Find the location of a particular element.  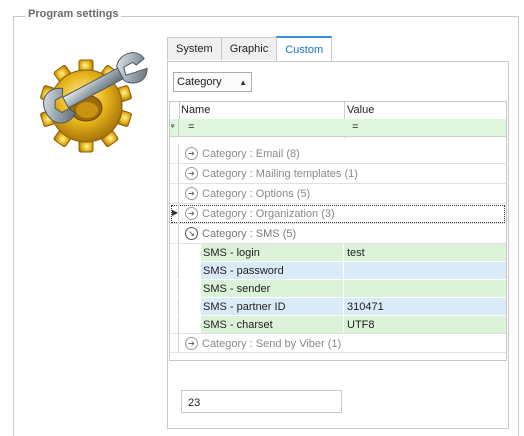

group-label: Category : Email (8) is located at coordinates (251, 154).